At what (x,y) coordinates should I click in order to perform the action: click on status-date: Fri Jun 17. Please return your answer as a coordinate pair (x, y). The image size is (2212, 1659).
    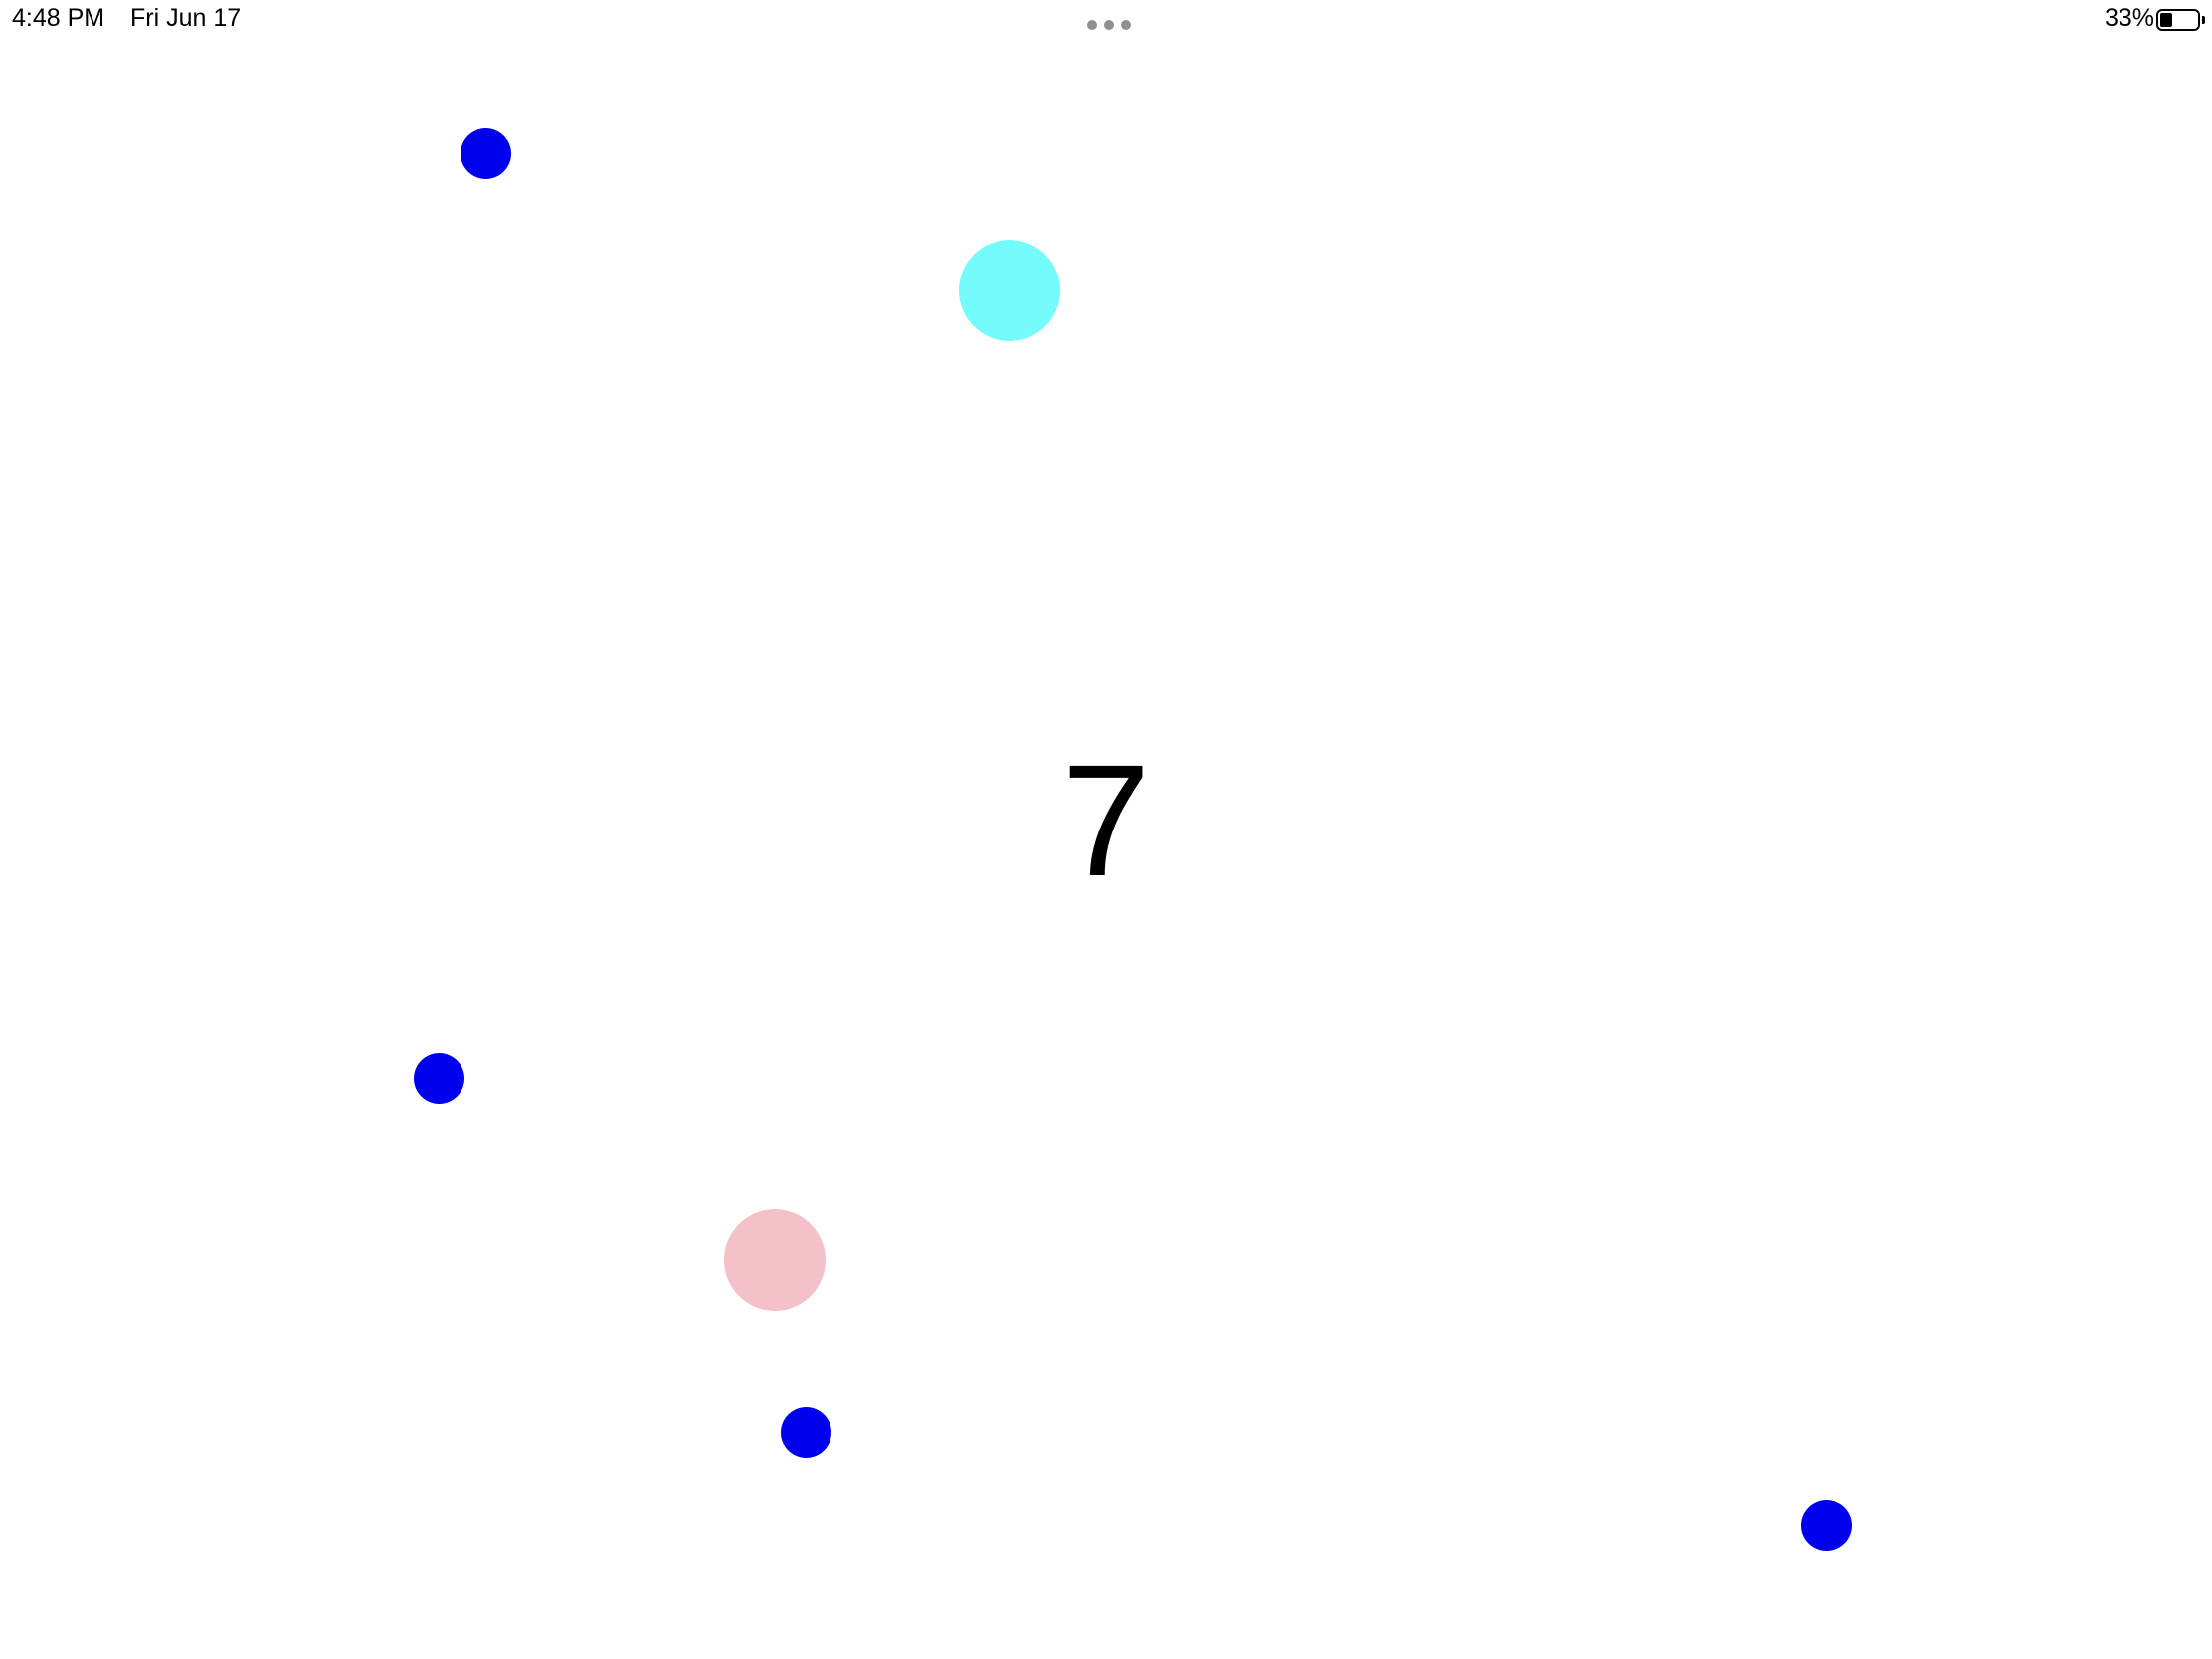
    Looking at the image, I should click on (186, 18).